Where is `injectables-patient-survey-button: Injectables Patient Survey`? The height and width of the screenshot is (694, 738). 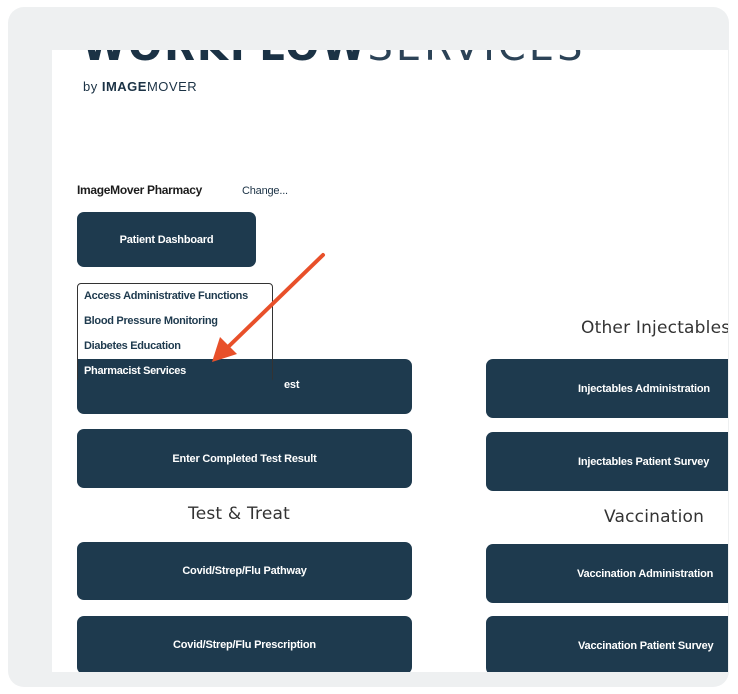 injectables-patient-survey-button: Injectables Patient Survey is located at coordinates (607, 461).